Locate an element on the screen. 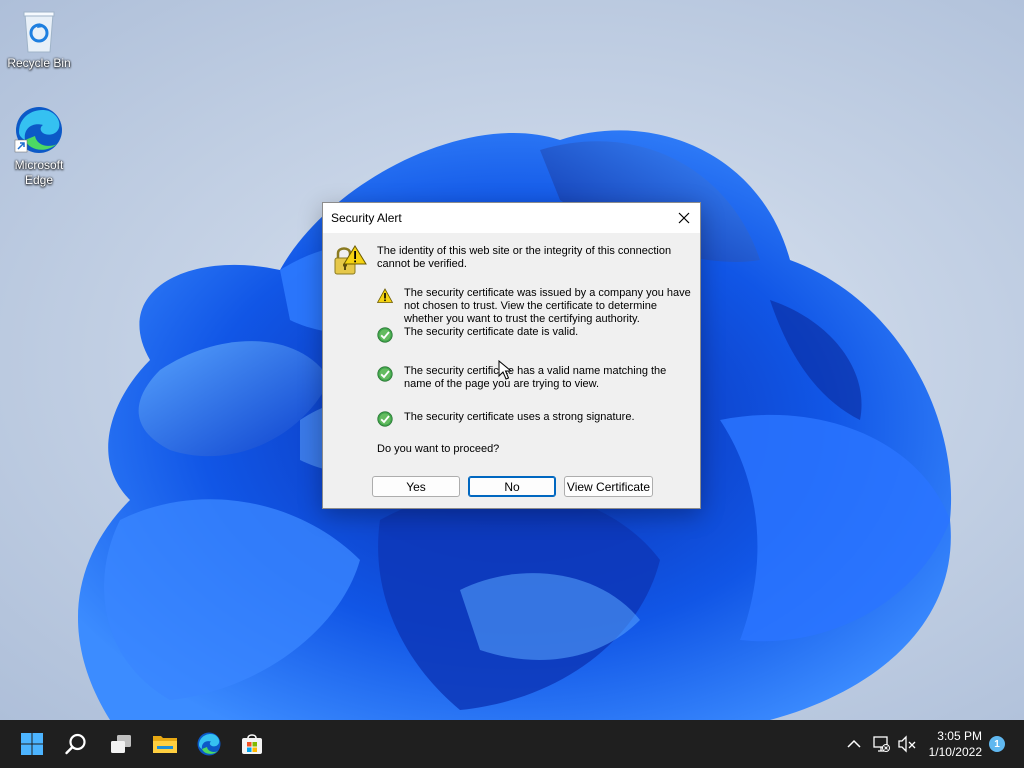 This screenshot has height=768, width=1024. security-lock-warning-icon is located at coordinates (350, 260).